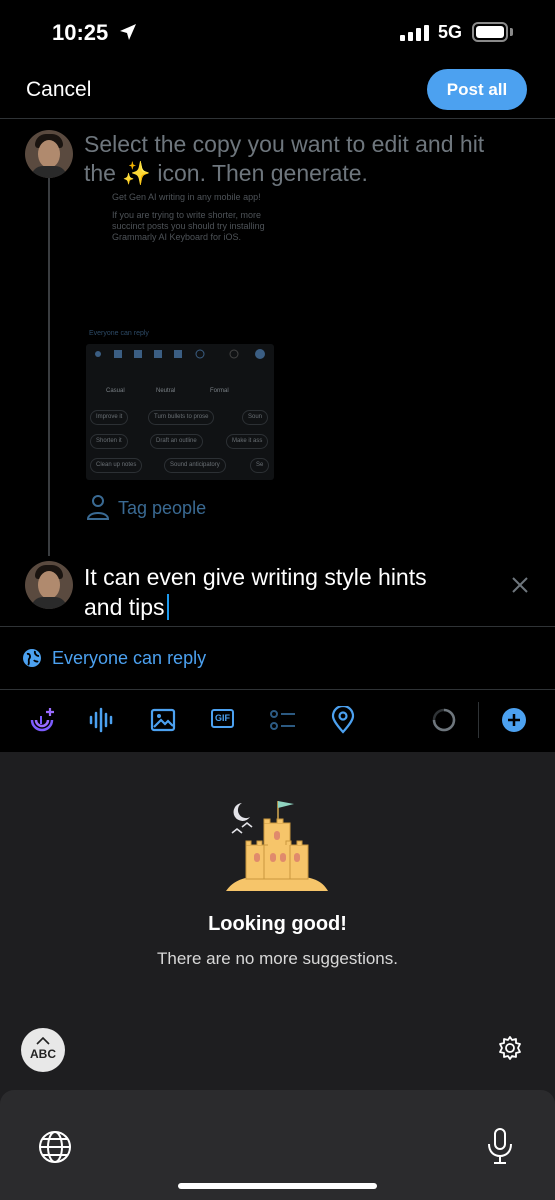 This screenshot has height=1200, width=555. Describe the element at coordinates (119, 333) in the screenshot. I see `embedded-reply-setting: Everyone can reply` at that location.